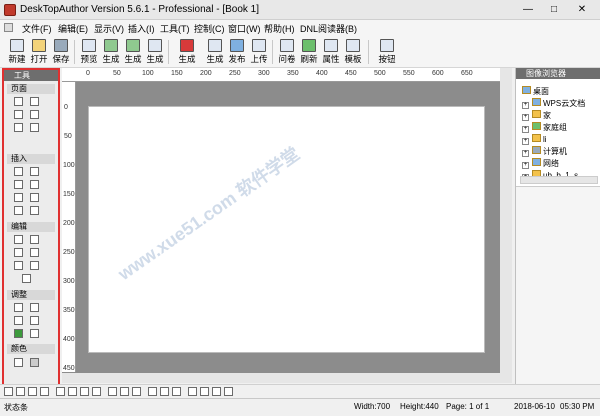 The image size is (600, 416). Describe the element at coordinates (558, 73) in the screenshot. I see `image-browser-title: 图像浏览器` at that location.